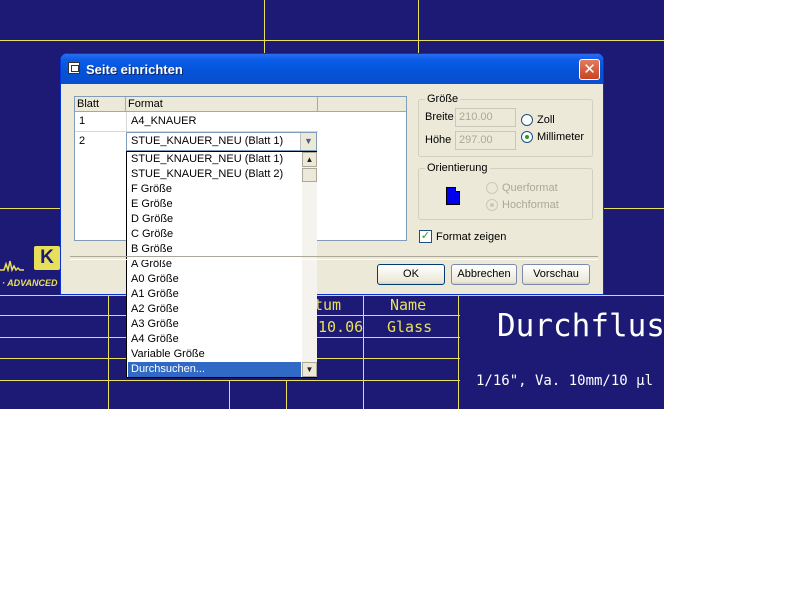 The width and height of the screenshot is (800, 600). I want to click on dropdown-option: A2 Größe, so click(214, 309).